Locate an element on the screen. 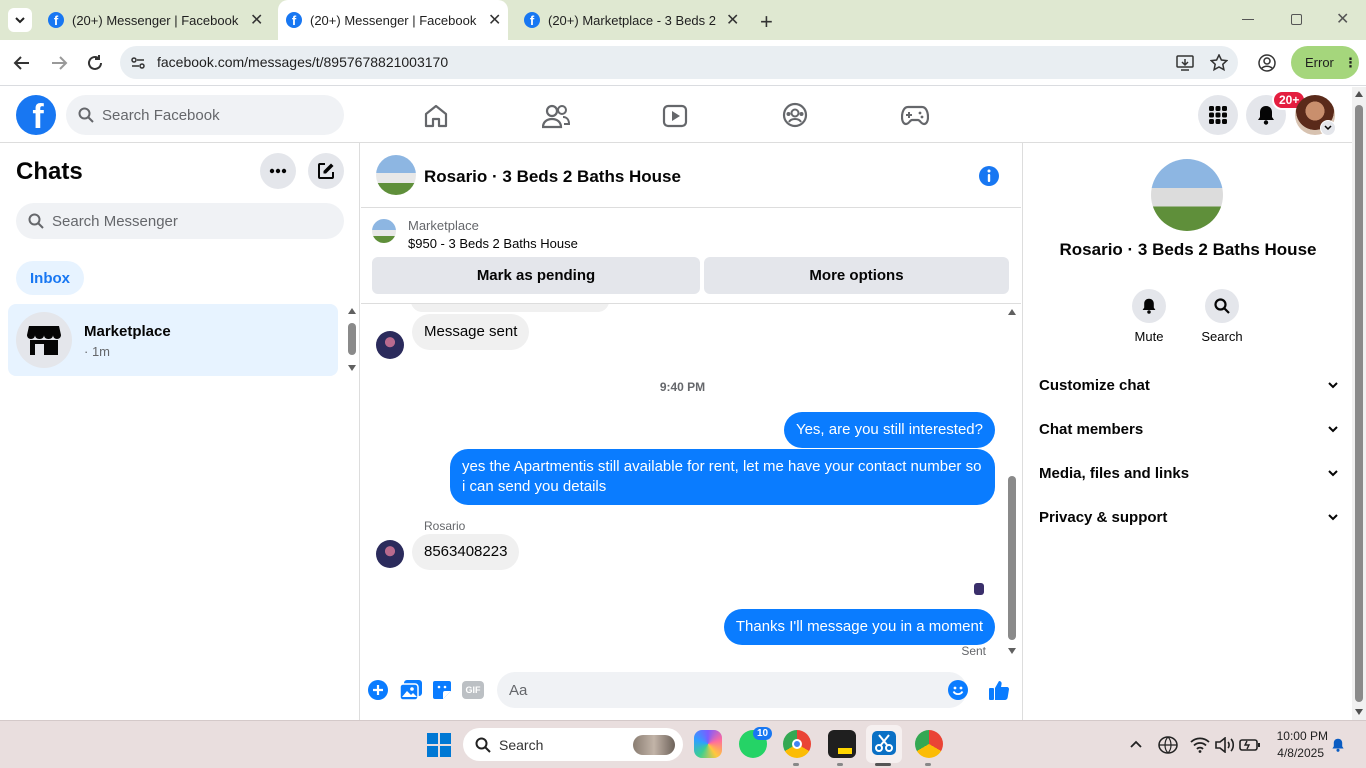  plus-circle-icon is located at coordinates (378, 690).